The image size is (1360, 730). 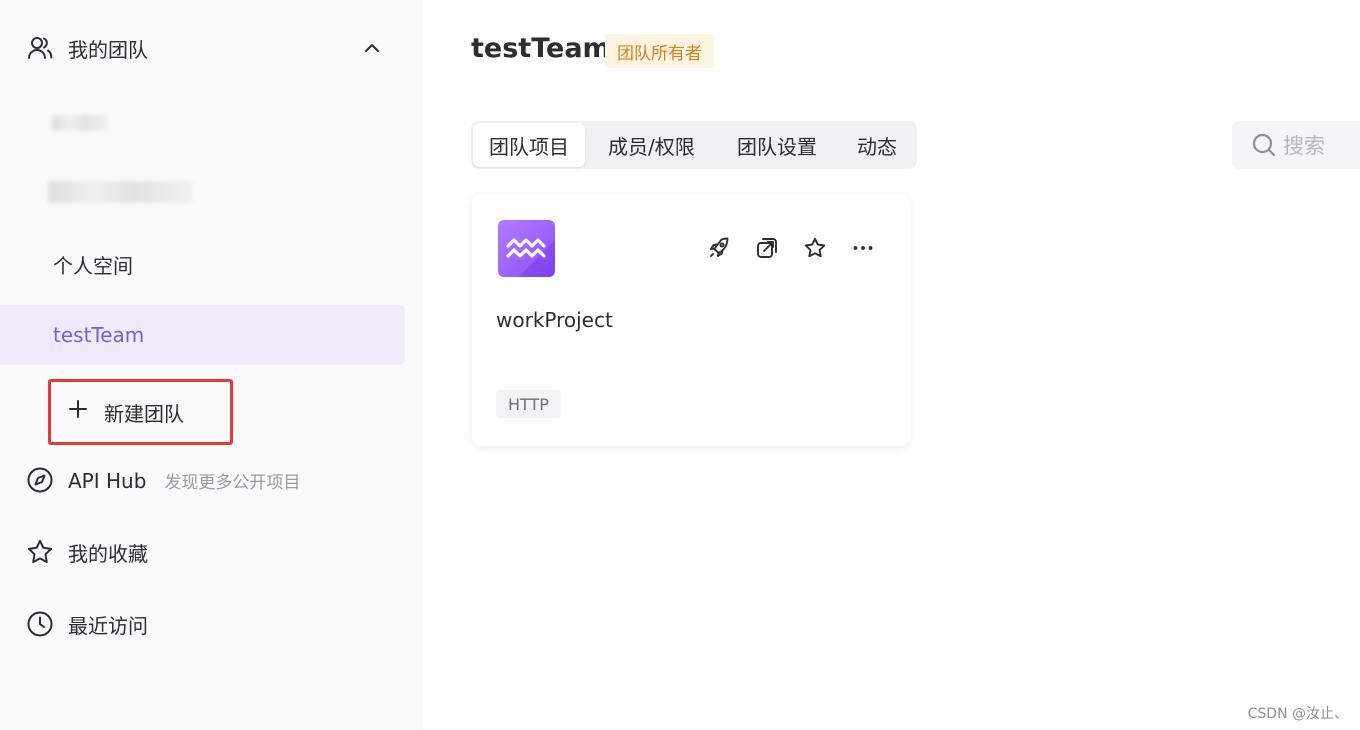 What do you see at coordinates (40, 624) in the screenshot?
I see `clock-icon` at bounding box center [40, 624].